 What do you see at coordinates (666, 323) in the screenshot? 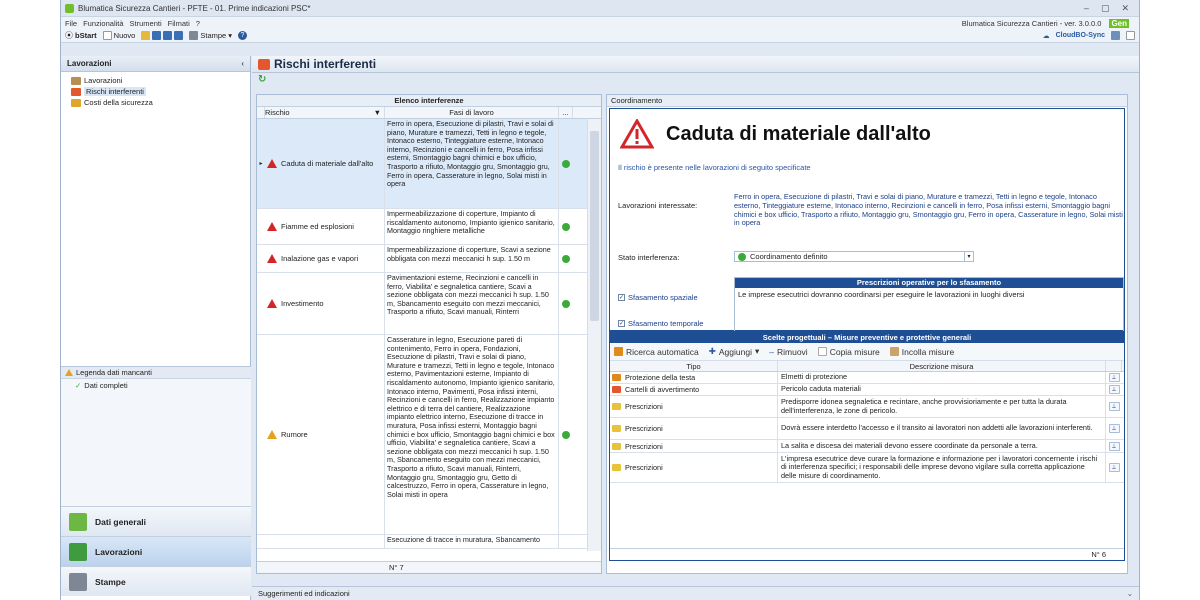
I see `checkbox-label: Sfasamento temporale` at bounding box center [666, 323].